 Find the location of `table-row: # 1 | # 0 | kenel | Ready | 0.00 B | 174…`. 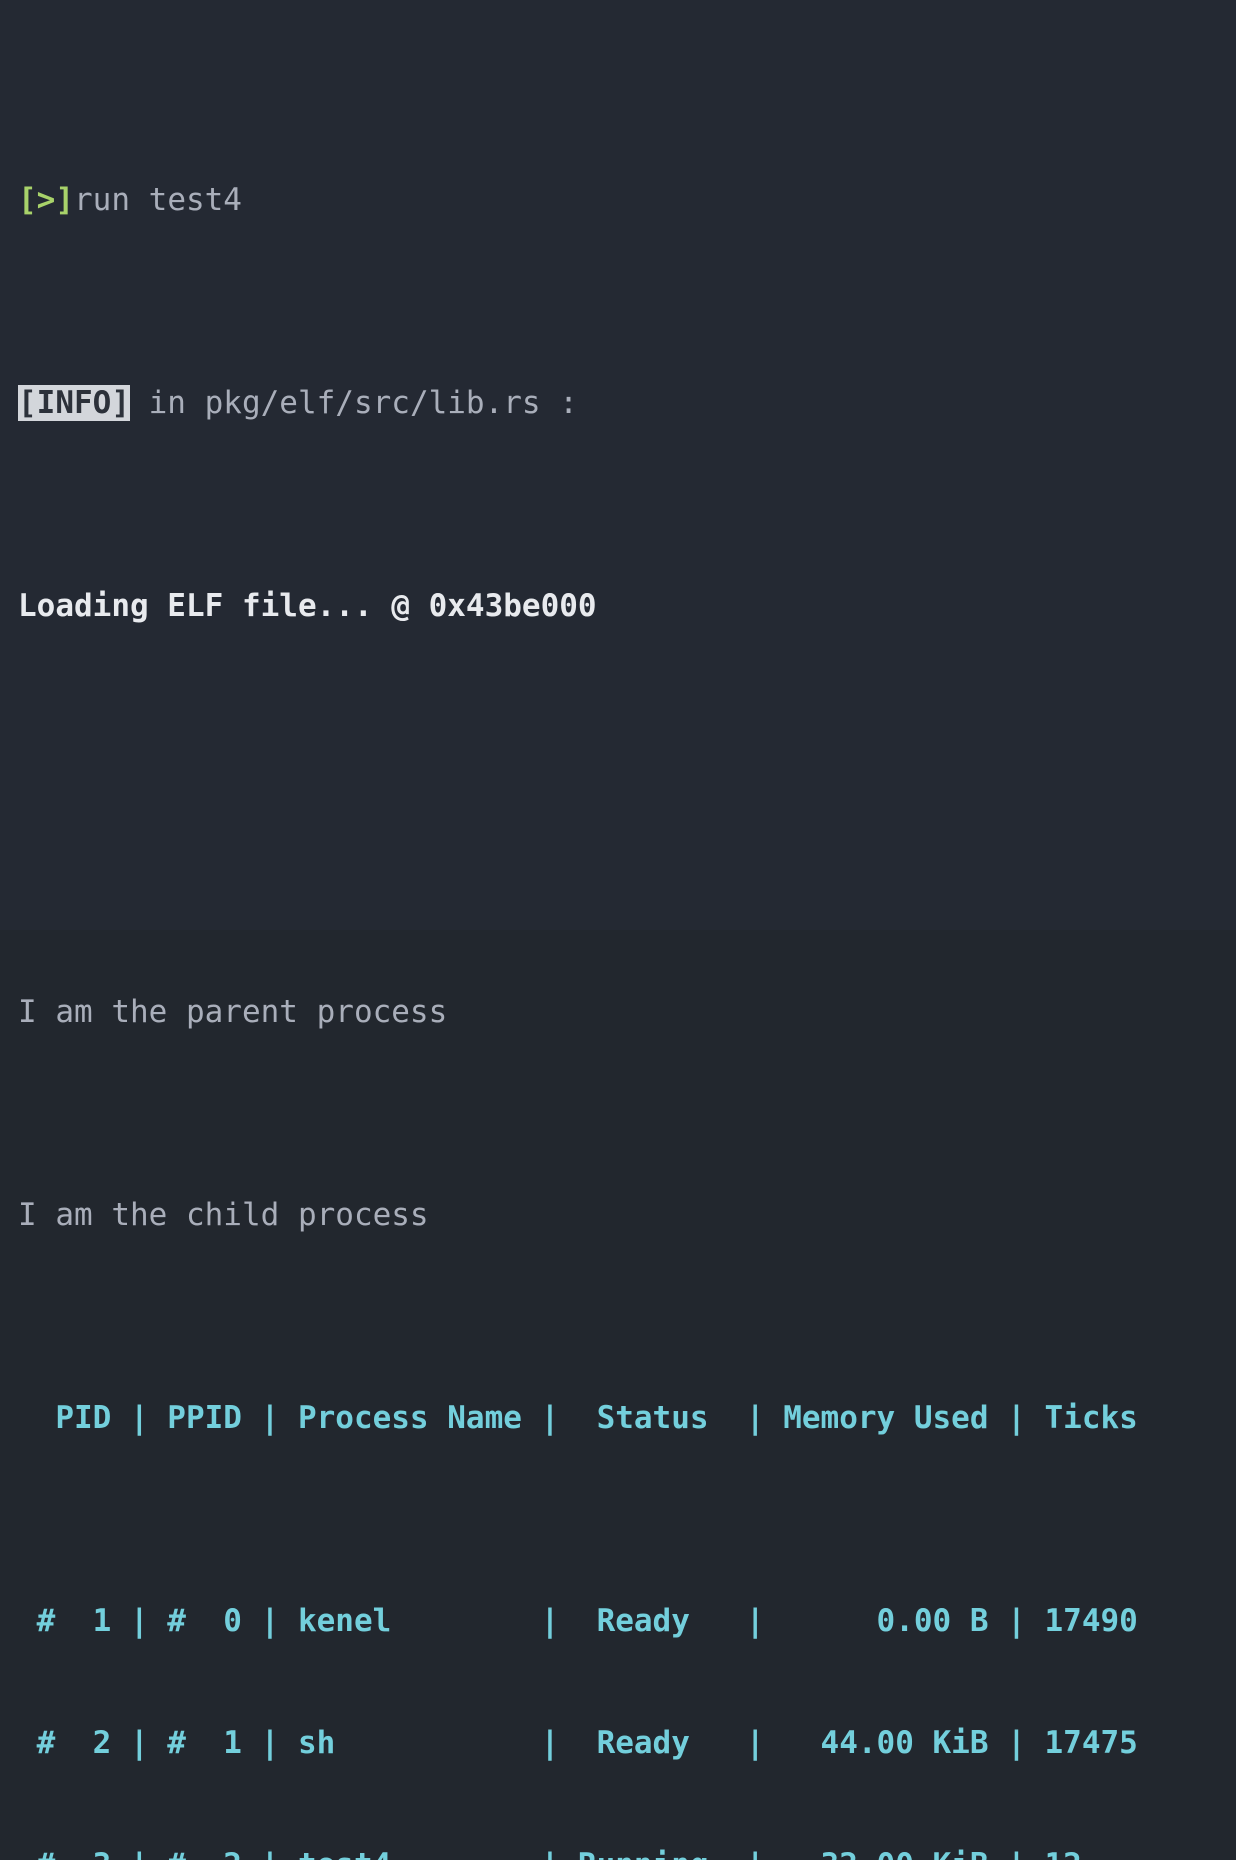

table-row: # 1 | # 0 | kenel | Ready | 0.00 B | 174… is located at coordinates (627, 1621).